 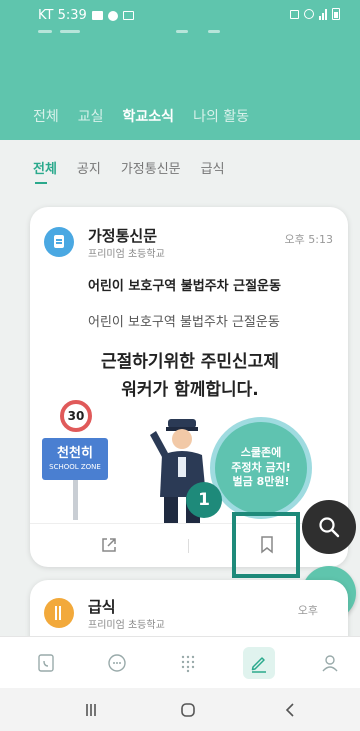 I want to click on home-button, so click(x=188, y=710).